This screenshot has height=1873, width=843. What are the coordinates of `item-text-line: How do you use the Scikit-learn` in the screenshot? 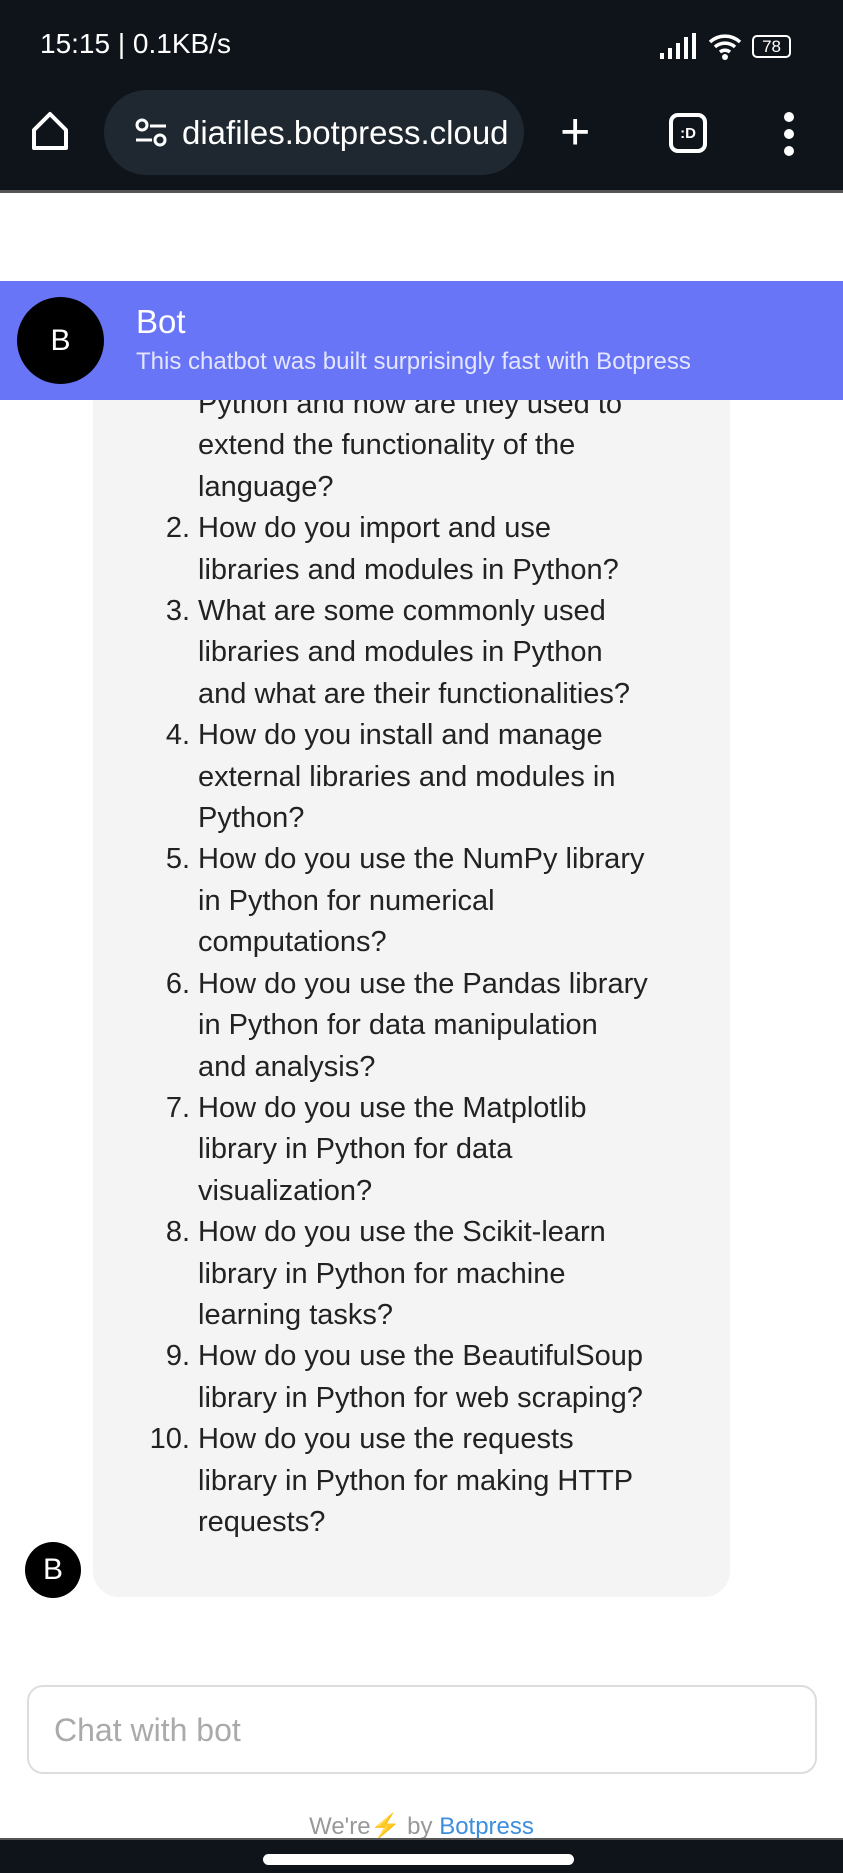 It's located at (402, 1232).